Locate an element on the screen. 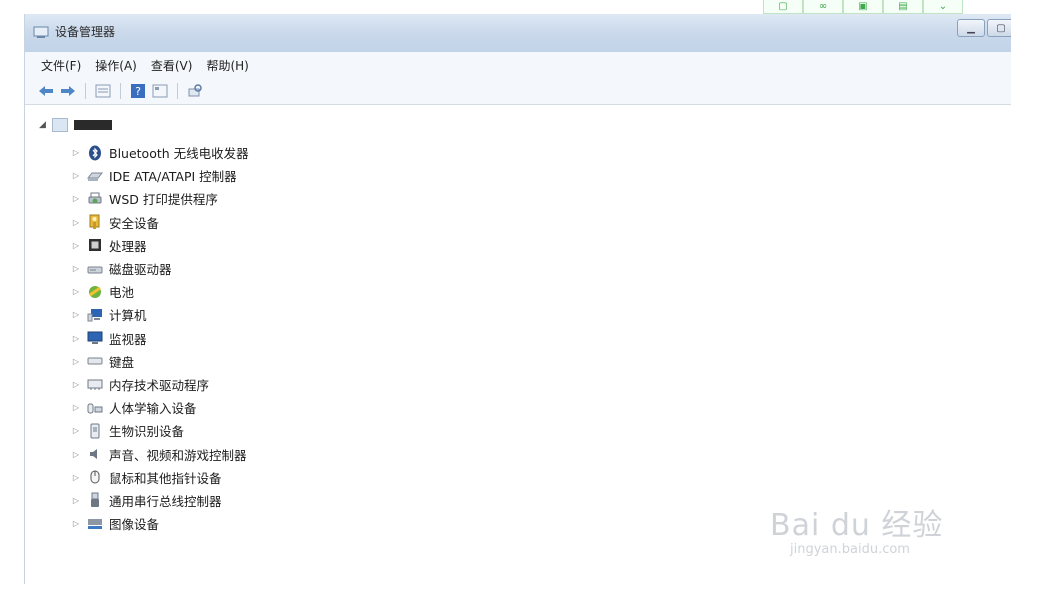 The width and height of the screenshot is (1040, 596). computer-icon is located at coordinates (95, 315).